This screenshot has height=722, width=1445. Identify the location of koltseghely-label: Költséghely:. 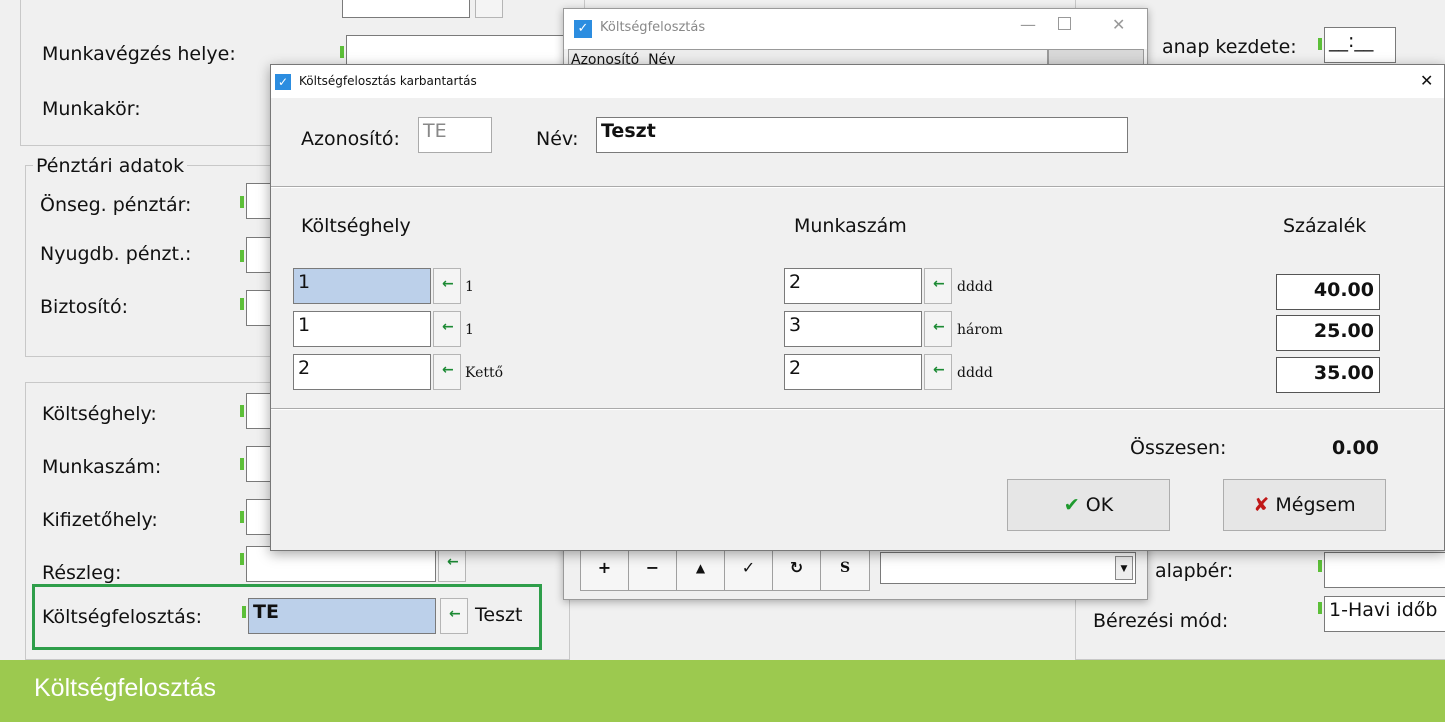
(99, 414).